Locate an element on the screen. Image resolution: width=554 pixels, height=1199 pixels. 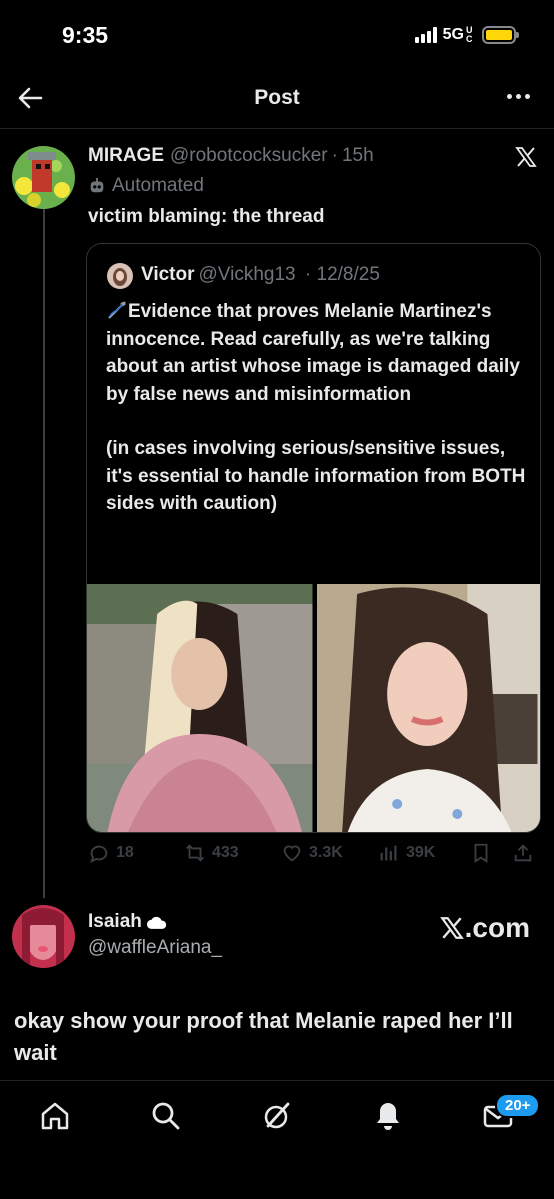
nav-header: Post is located at coordinates (277, 99).